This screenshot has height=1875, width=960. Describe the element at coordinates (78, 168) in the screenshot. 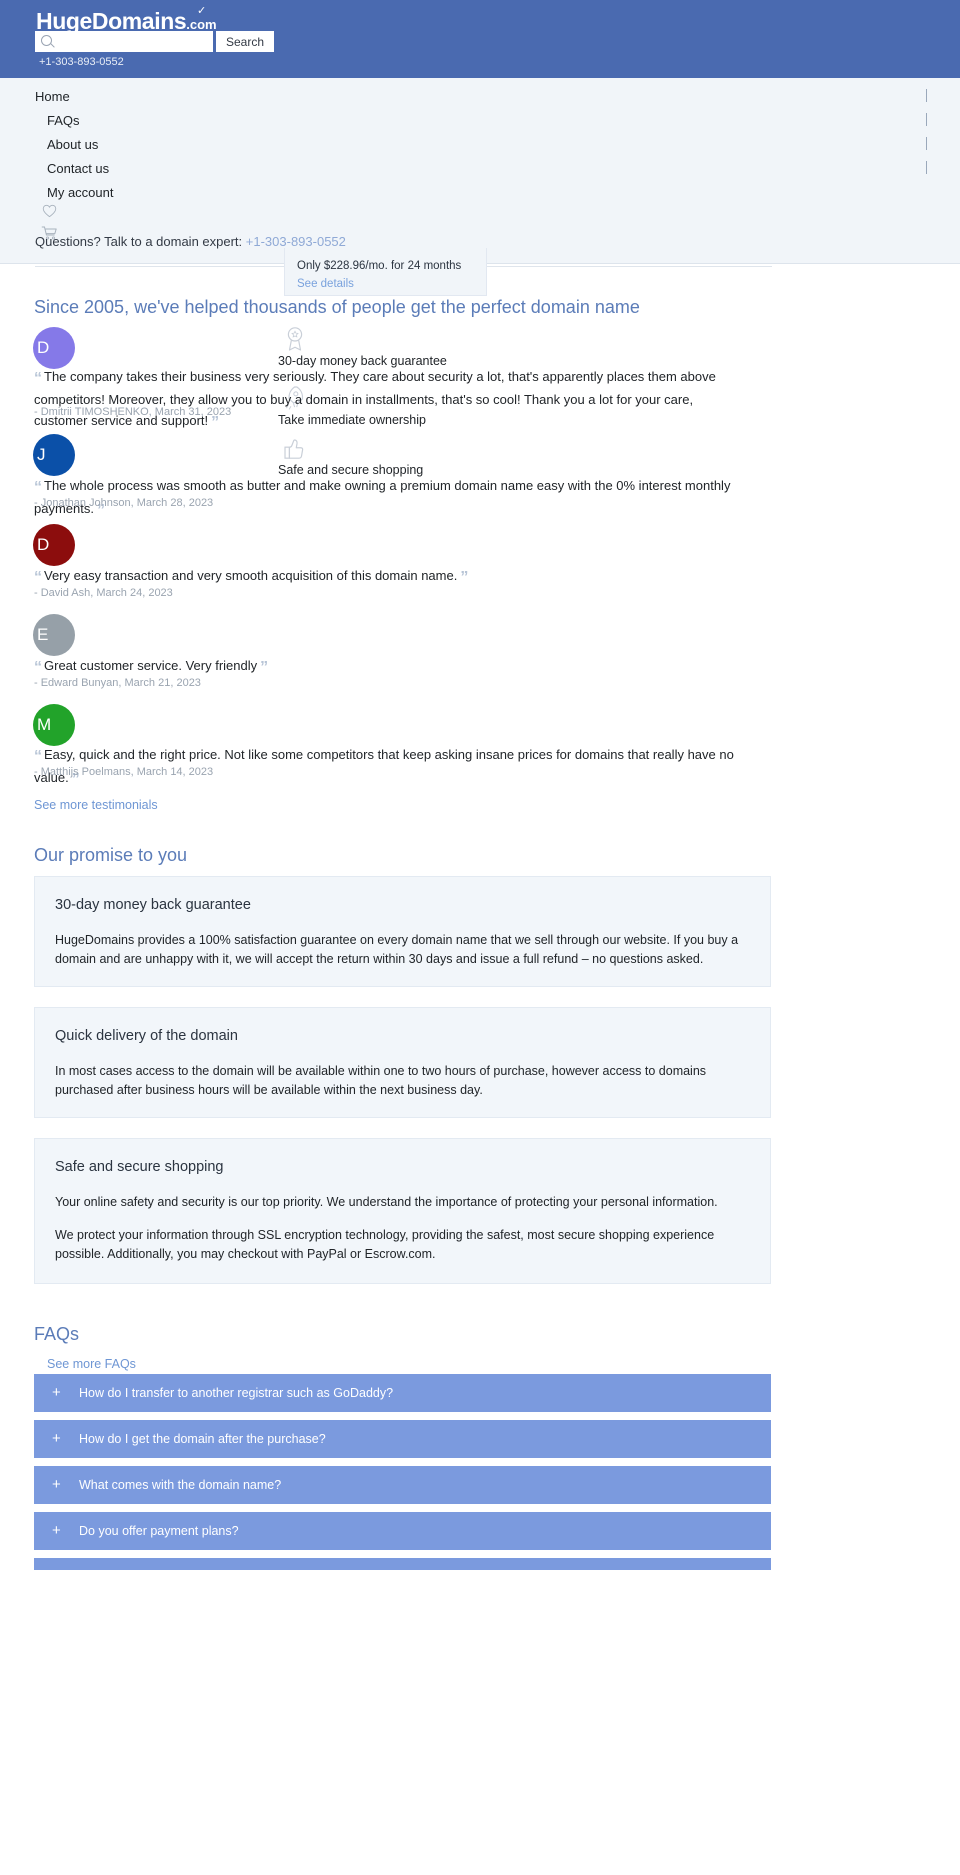

I see `nav-item-contact-us: Contact us` at that location.